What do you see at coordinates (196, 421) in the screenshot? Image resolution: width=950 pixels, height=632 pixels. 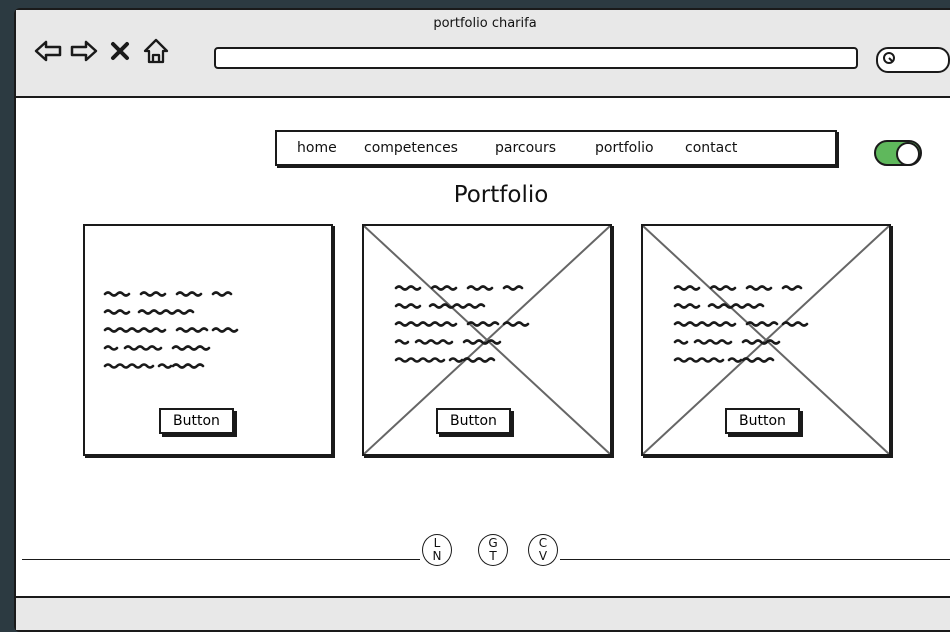 I see `card-1-button: Button` at bounding box center [196, 421].